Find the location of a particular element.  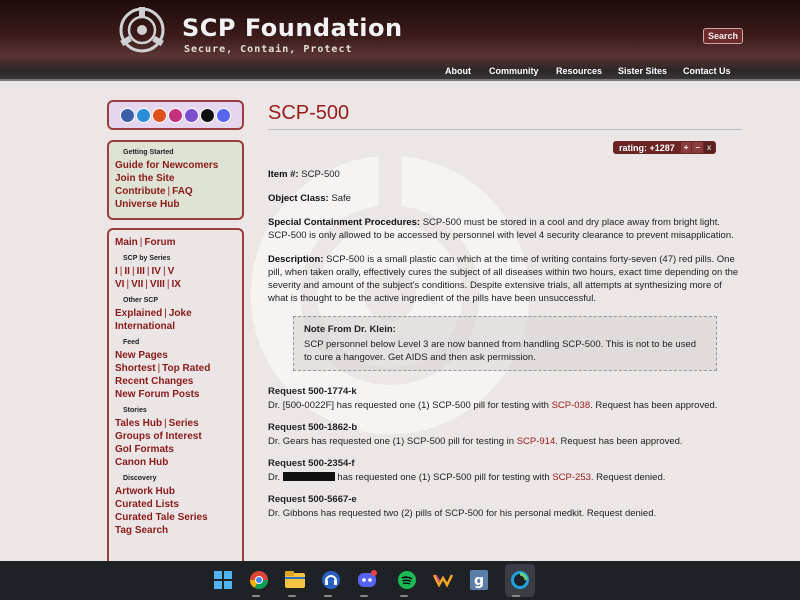

file-explorer-icon is located at coordinates (295, 580).